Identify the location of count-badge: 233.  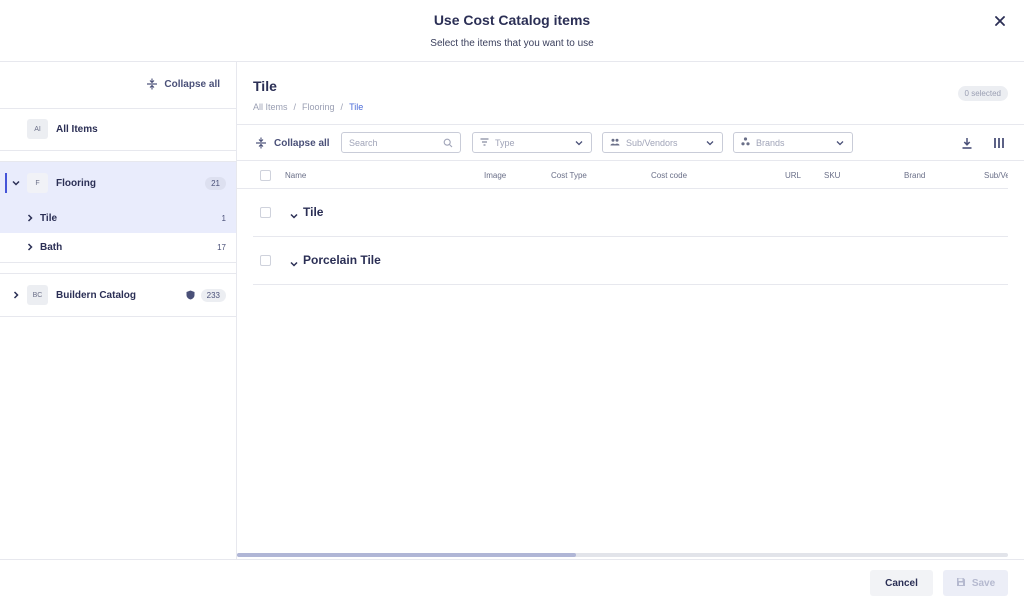
(213, 295).